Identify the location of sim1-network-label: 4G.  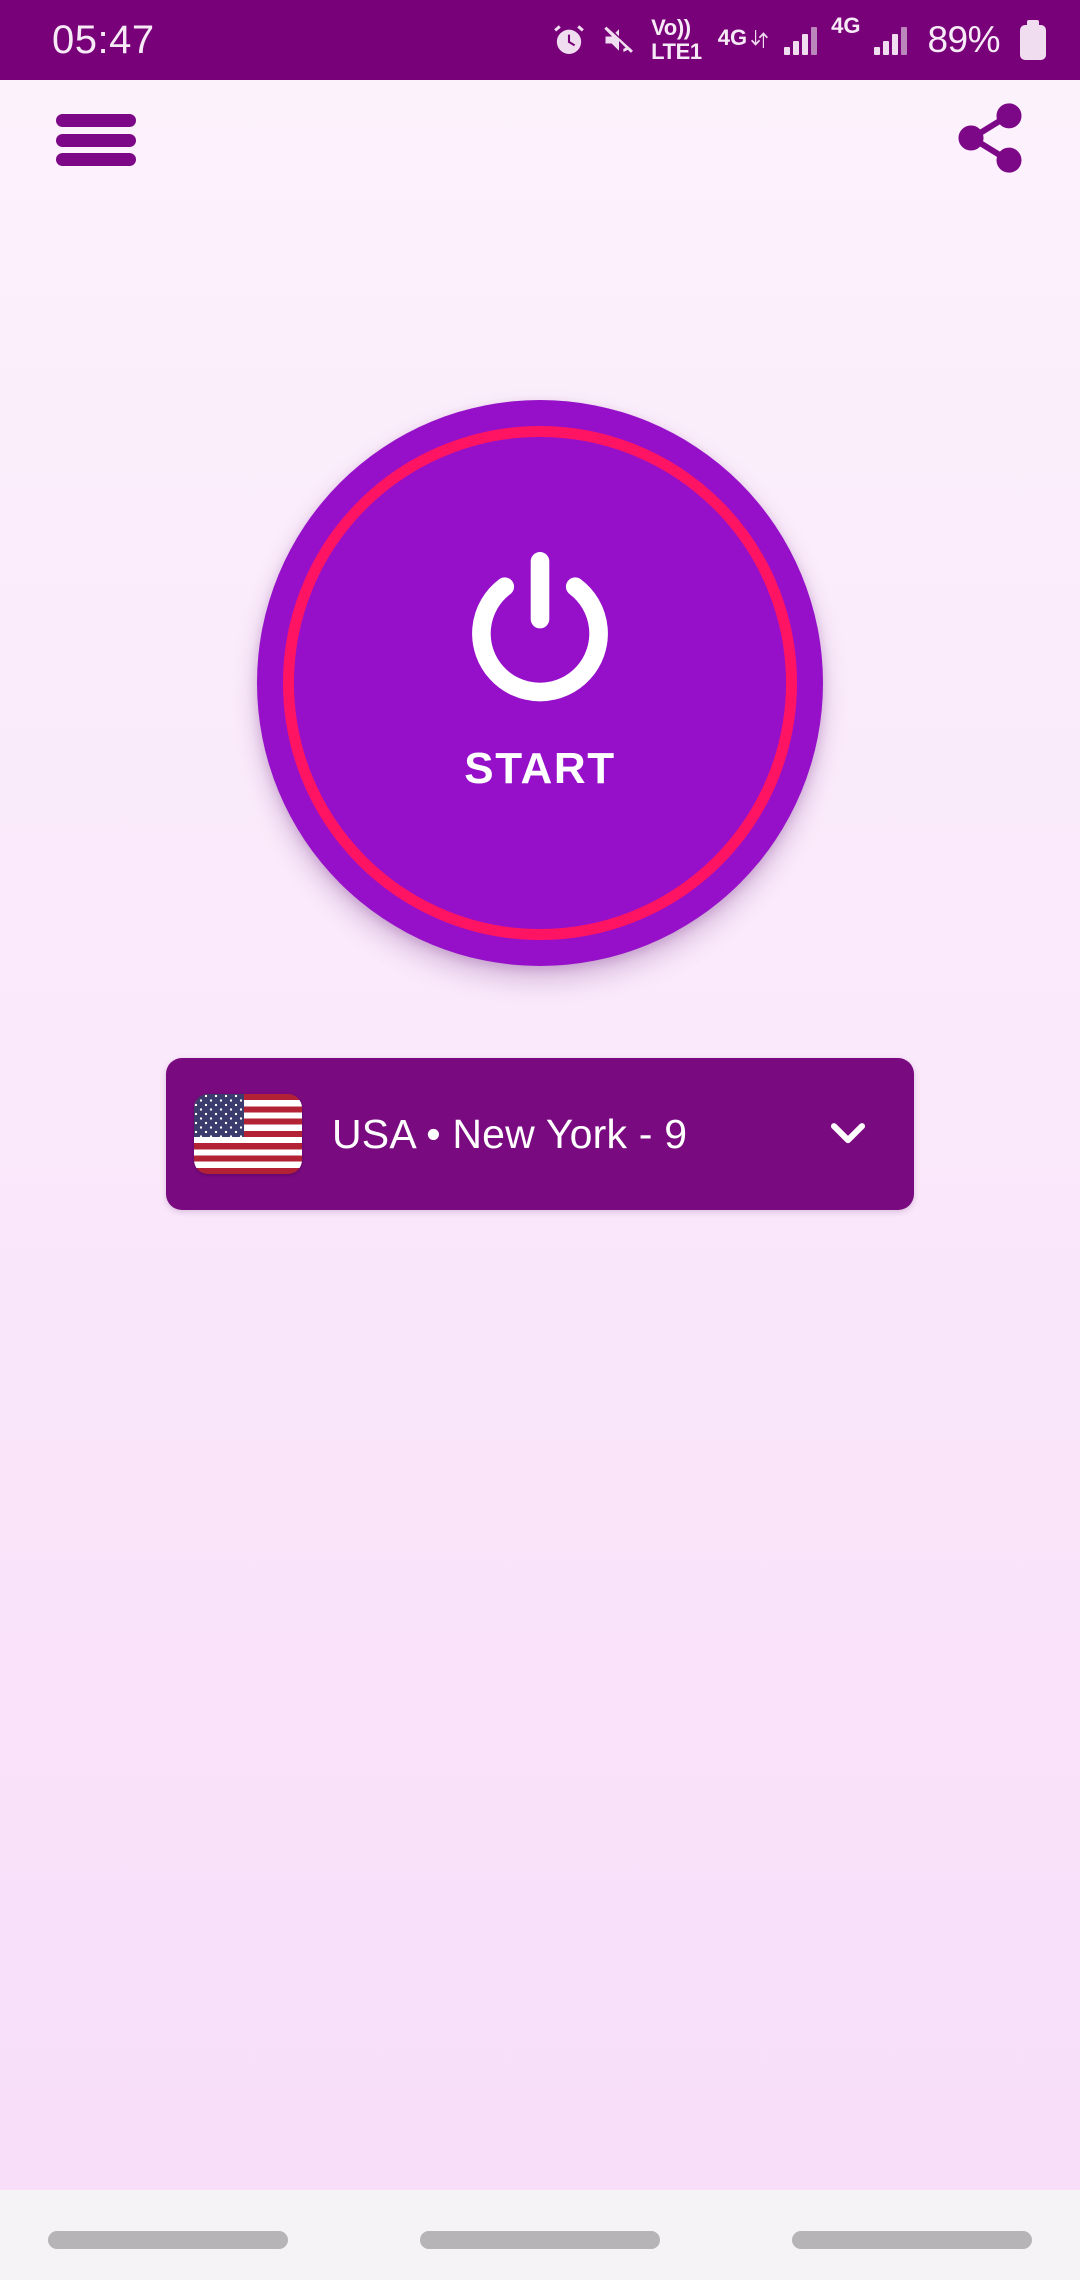
(732, 37).